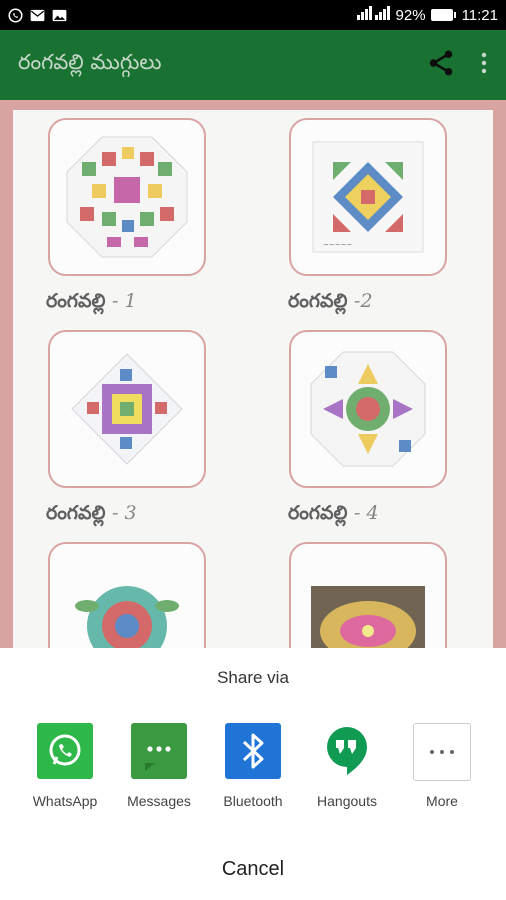 This screenshot has height=900, width=506. What do you see at coordinates (90, 62) in the screenshot?
I see `app-title: రంగవల్లి ముగ్గులు` at bounding box center [90, 62].